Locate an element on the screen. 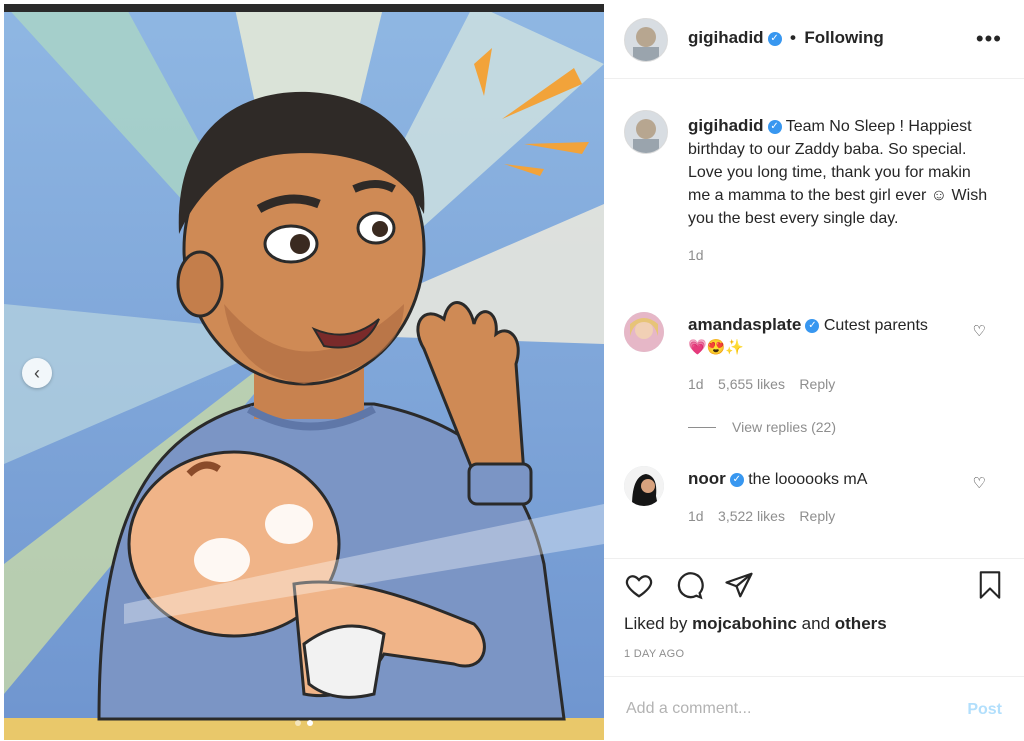 This screenshot has width=1024, height=741. following-button: Following is located at coordinates (843, 37).